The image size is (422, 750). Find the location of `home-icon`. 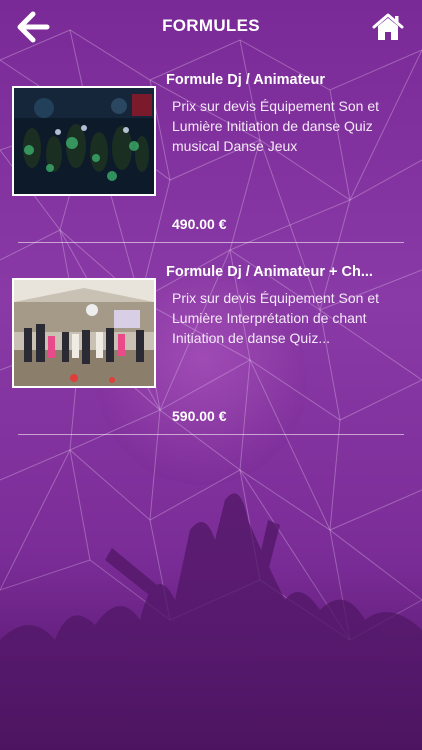

home-icon is located at coordinates (388, 26).